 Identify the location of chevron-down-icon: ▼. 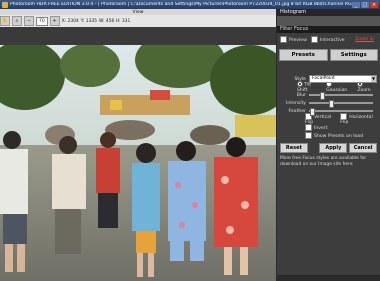
(373, 79).